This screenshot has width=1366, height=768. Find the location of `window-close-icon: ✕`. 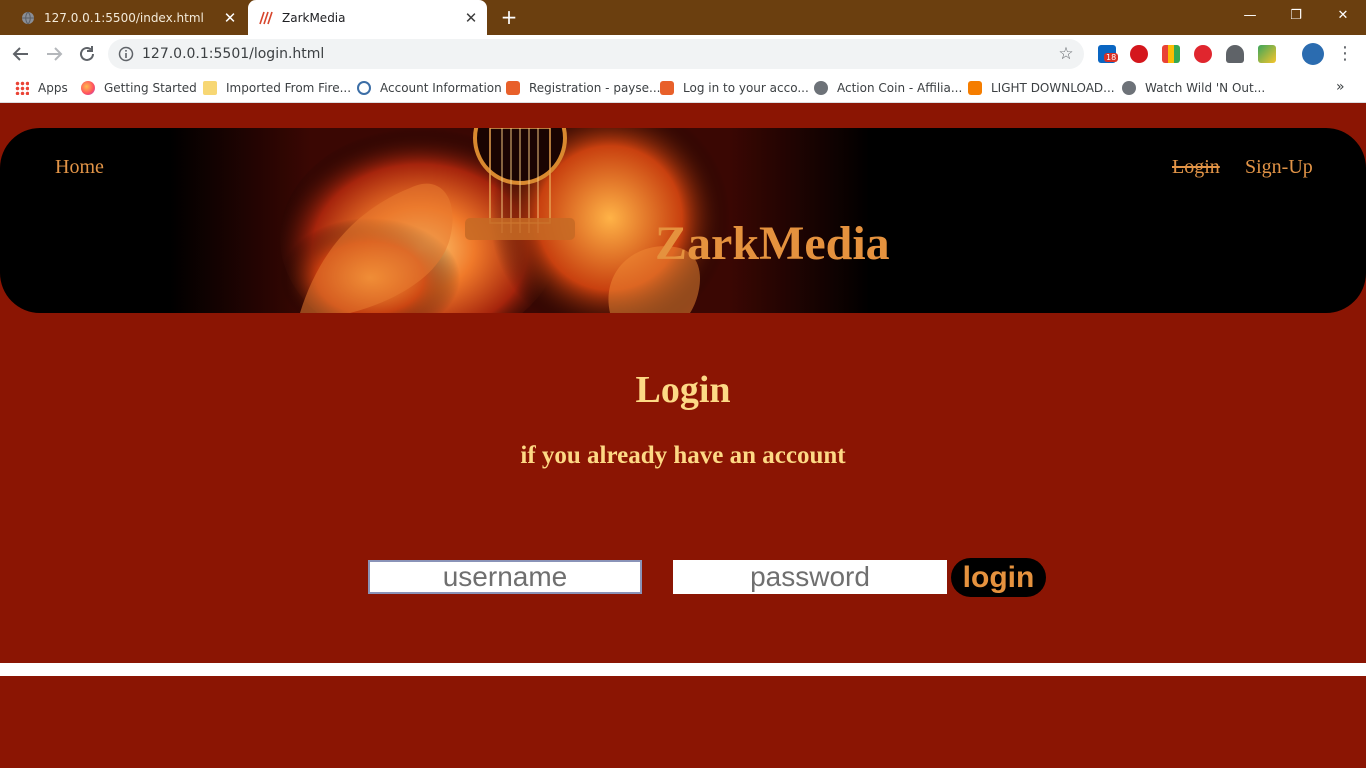

window-close-icon: ✕ is located at coordinates (1343, 16).